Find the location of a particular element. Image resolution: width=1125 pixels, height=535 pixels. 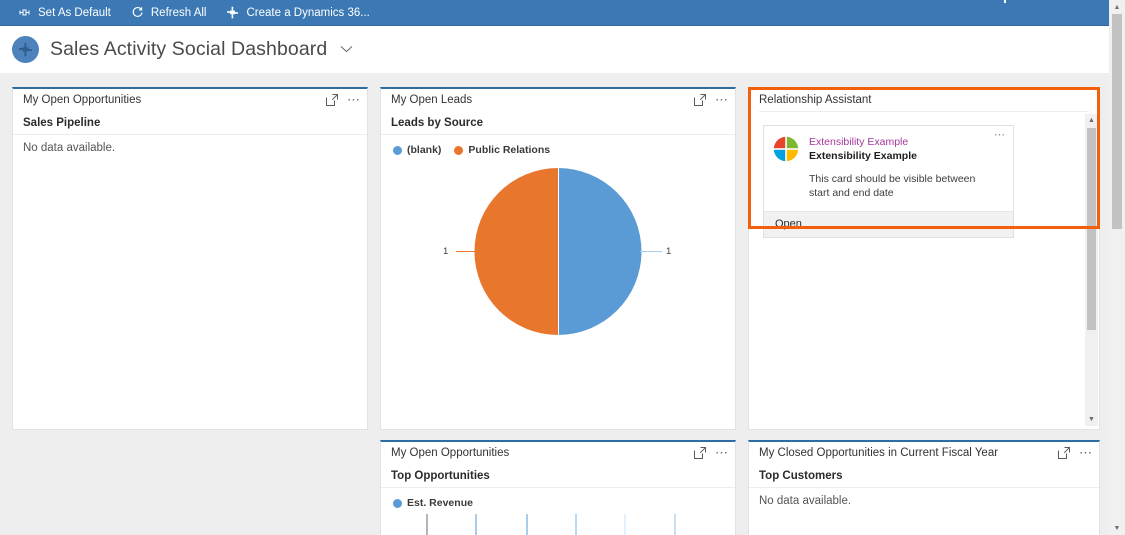

panel-header: My Open Leads ⋯ is located at coordinates (558, 100).